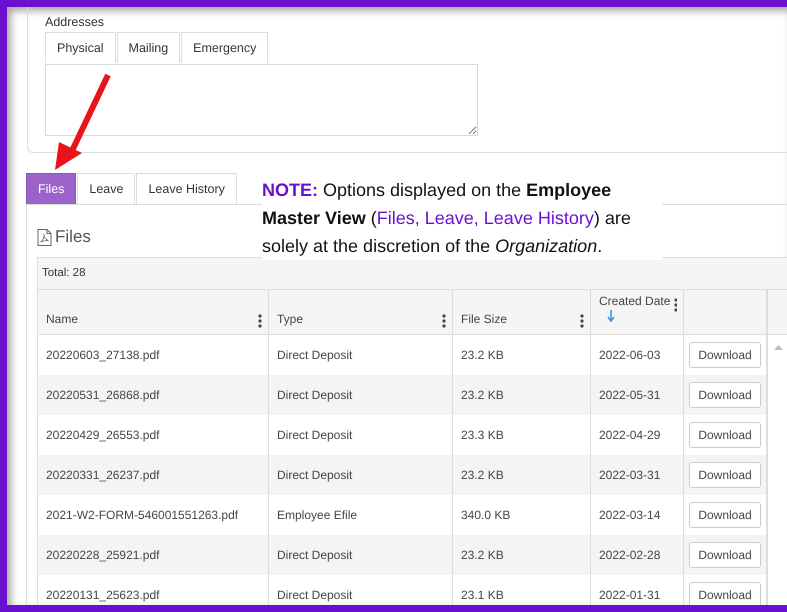 The height and width of the screenshot is (612, 787). What do you see at coordinates (637, 475) in the screenshot?
I see `table-cell: 2022-03-31` at bounding box center [637, 475].